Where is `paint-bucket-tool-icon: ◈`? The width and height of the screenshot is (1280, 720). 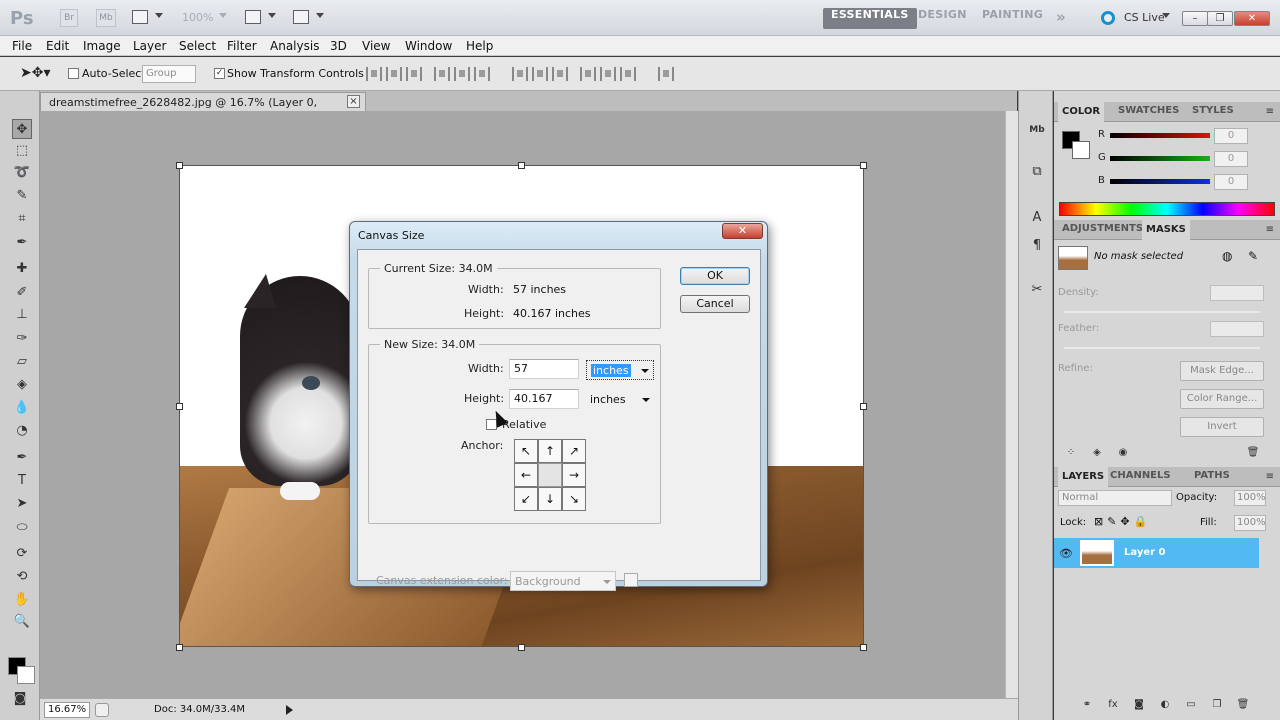 paint-bucket-tool-icon: ◈ is located at coordinates (22, 385).